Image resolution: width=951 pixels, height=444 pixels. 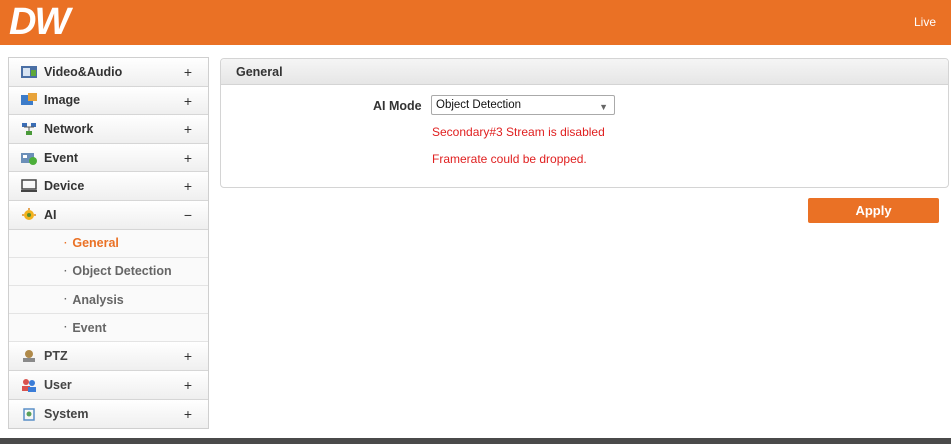 I want to click on sidebar-item-label: AI, so click(x=50, y=214).